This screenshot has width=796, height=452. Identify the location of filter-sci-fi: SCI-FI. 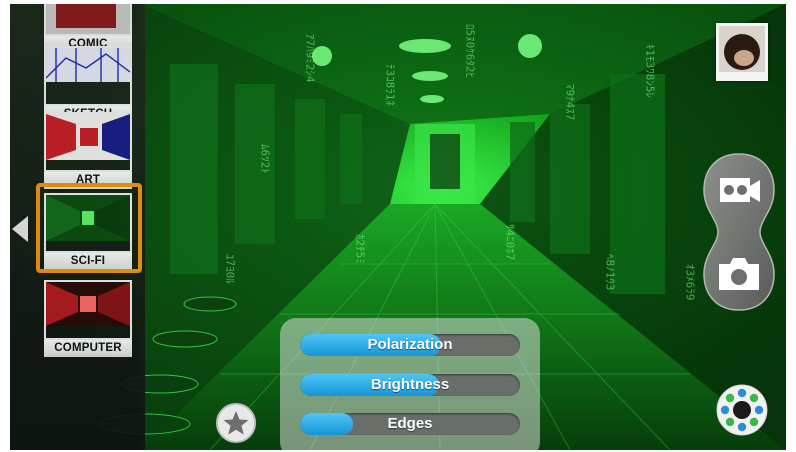
(89, 231).